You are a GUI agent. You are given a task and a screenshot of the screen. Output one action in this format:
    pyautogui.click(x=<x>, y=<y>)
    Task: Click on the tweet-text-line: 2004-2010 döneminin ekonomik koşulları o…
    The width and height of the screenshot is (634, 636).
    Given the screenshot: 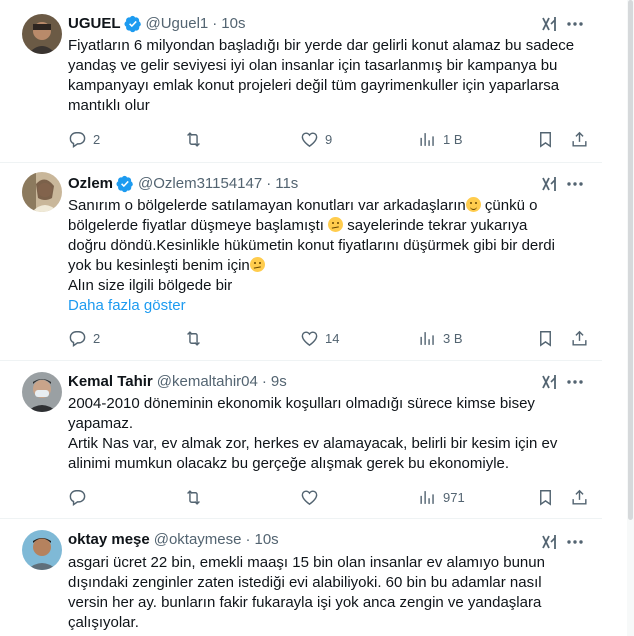 What is the action you would take?
    pyautogui.click(x=301, y=403)
    